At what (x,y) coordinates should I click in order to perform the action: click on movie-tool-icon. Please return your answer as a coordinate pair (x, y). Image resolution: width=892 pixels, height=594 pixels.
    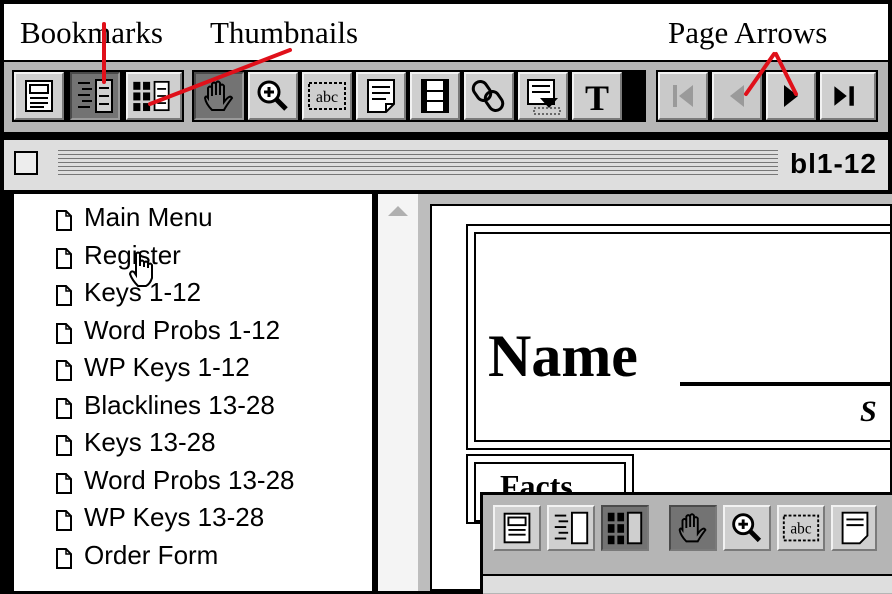
    Looking at the image, I should click on (435, 96).